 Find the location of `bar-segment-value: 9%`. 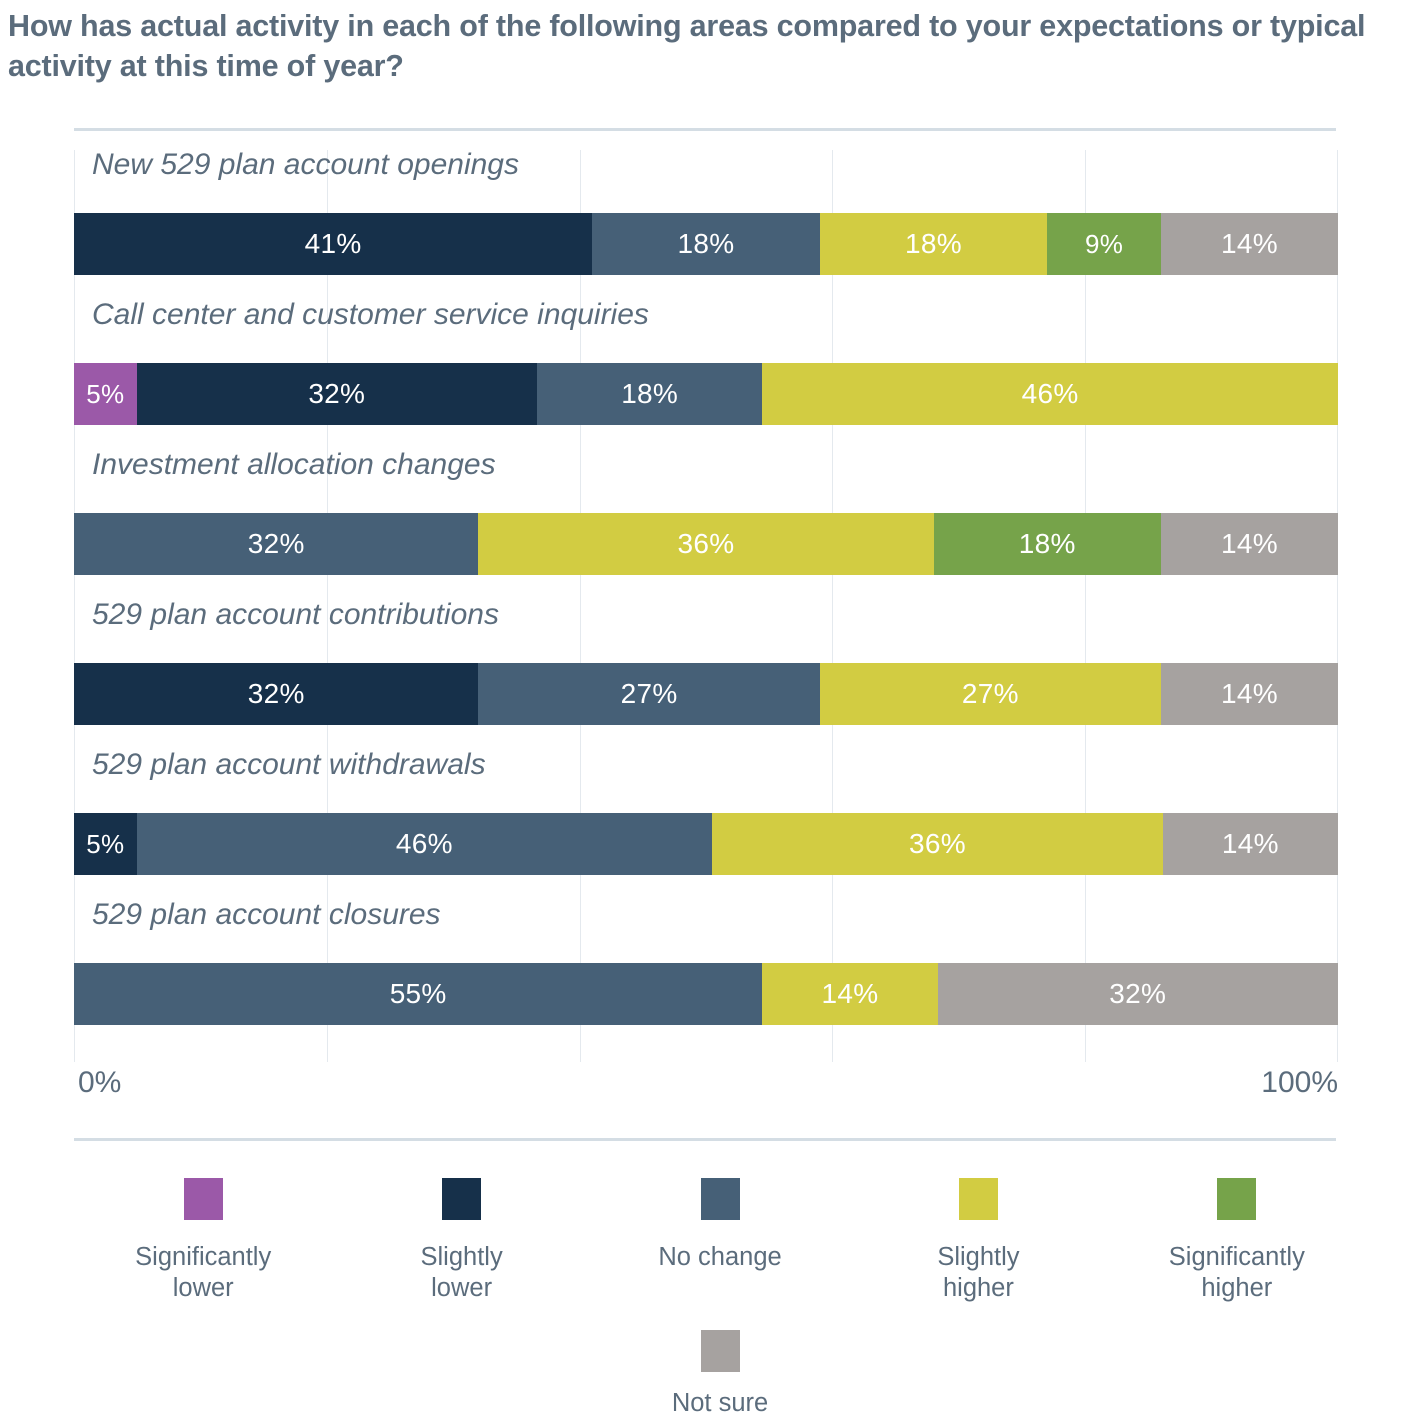

bar-segment-value: 9% is located at coordinates (1104, 243).